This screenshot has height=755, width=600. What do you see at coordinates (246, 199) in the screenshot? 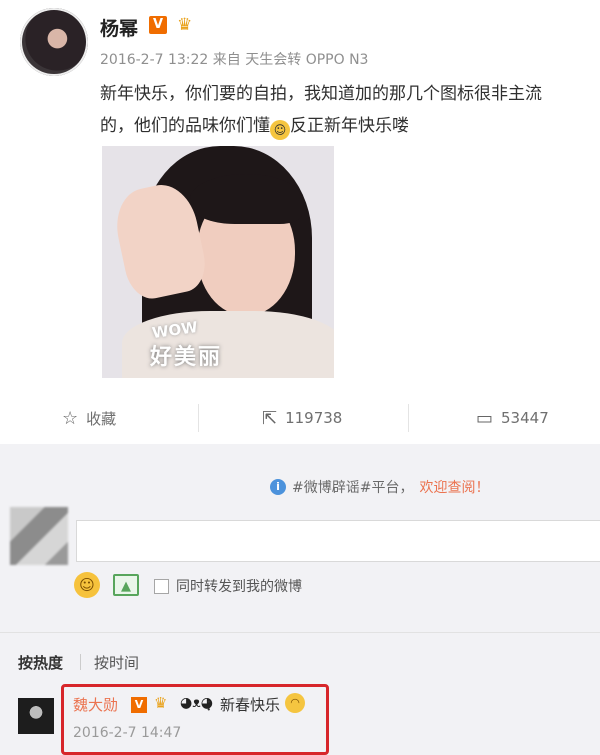
I see `photo-bangs` at bounding box center [246, 199].